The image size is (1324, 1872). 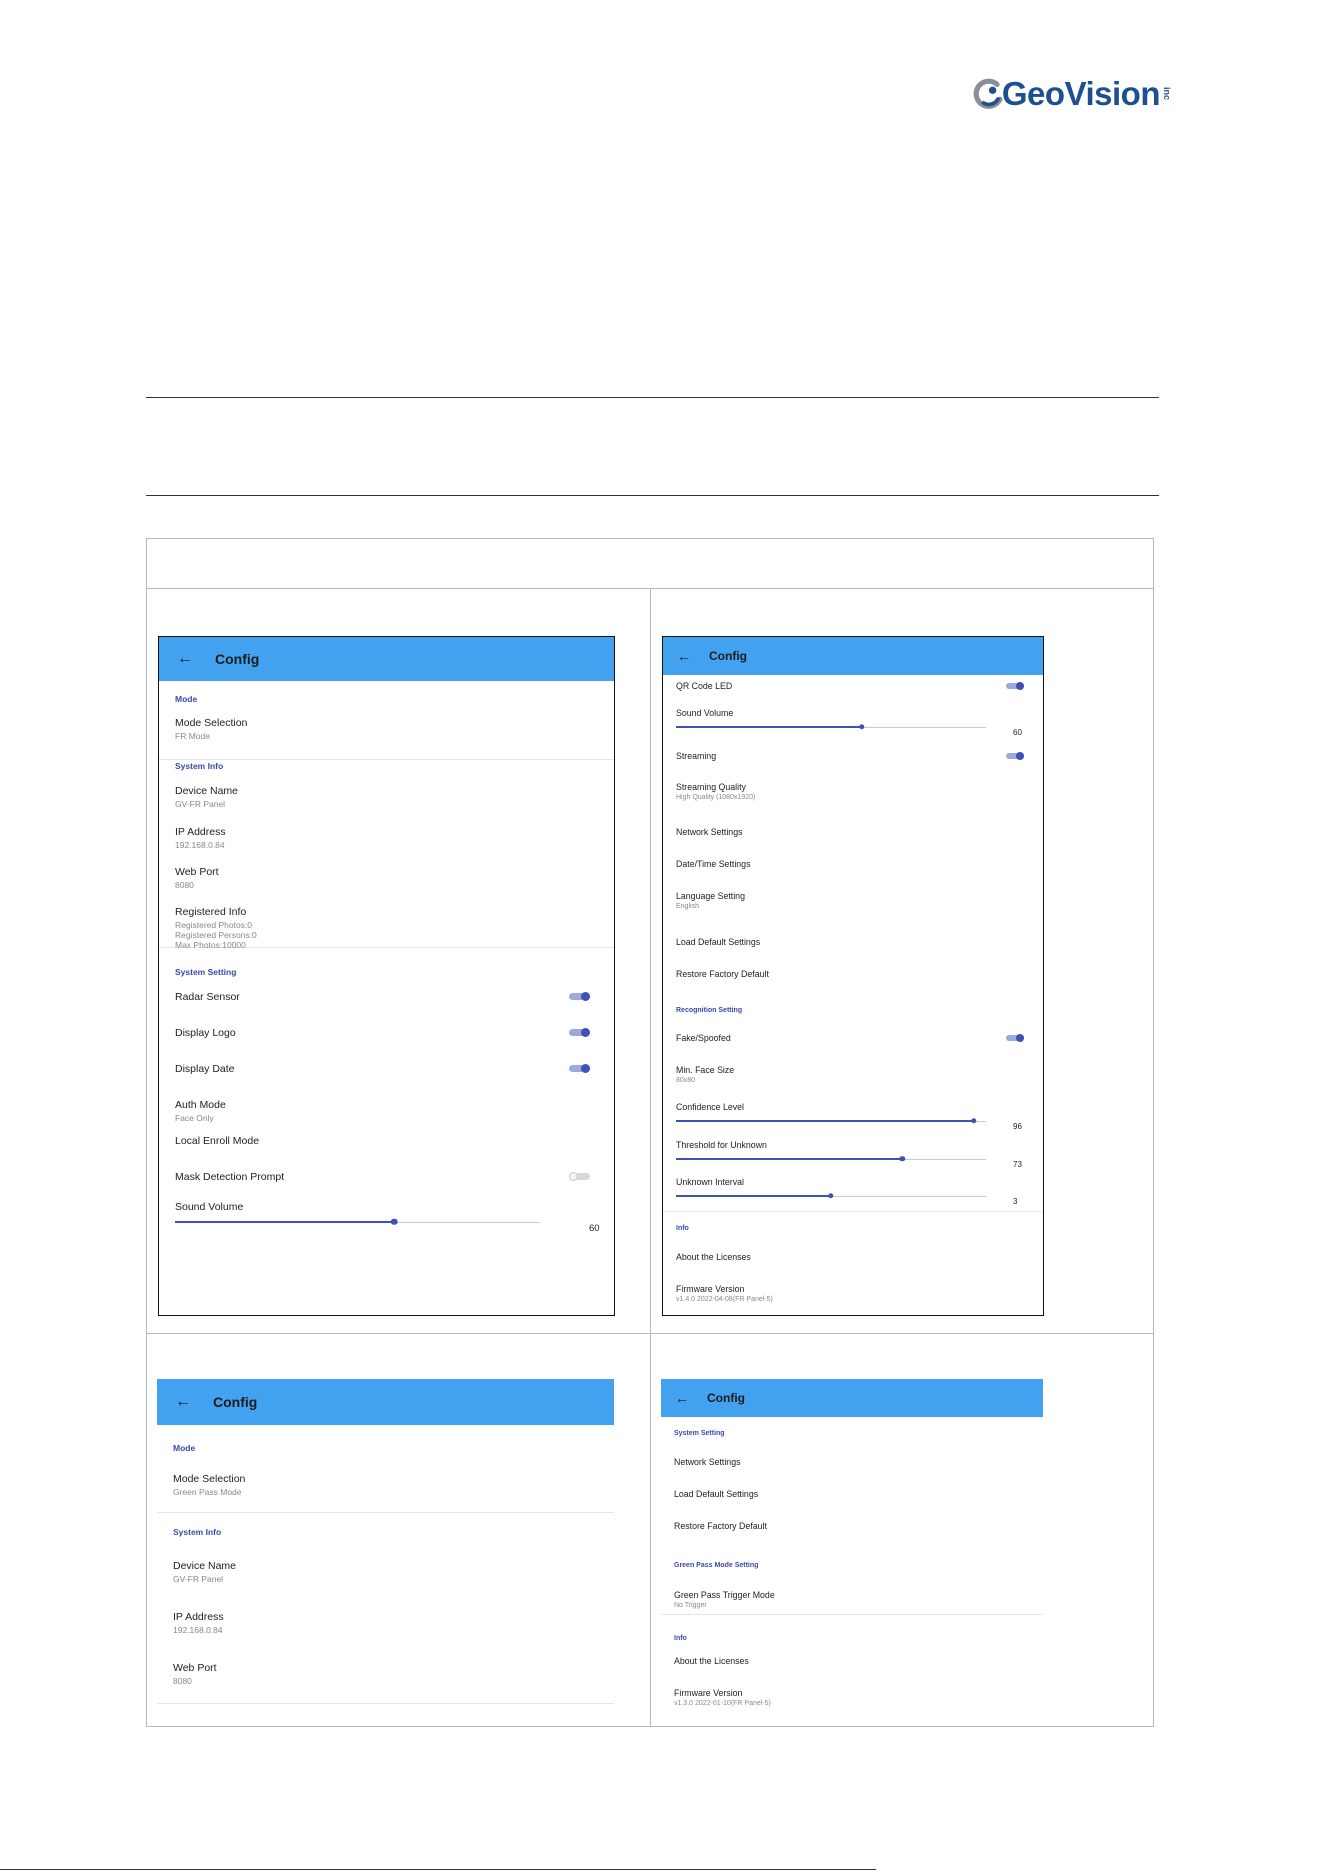 I want to click on slider-value: 3, so click(x=1015, y=1201).